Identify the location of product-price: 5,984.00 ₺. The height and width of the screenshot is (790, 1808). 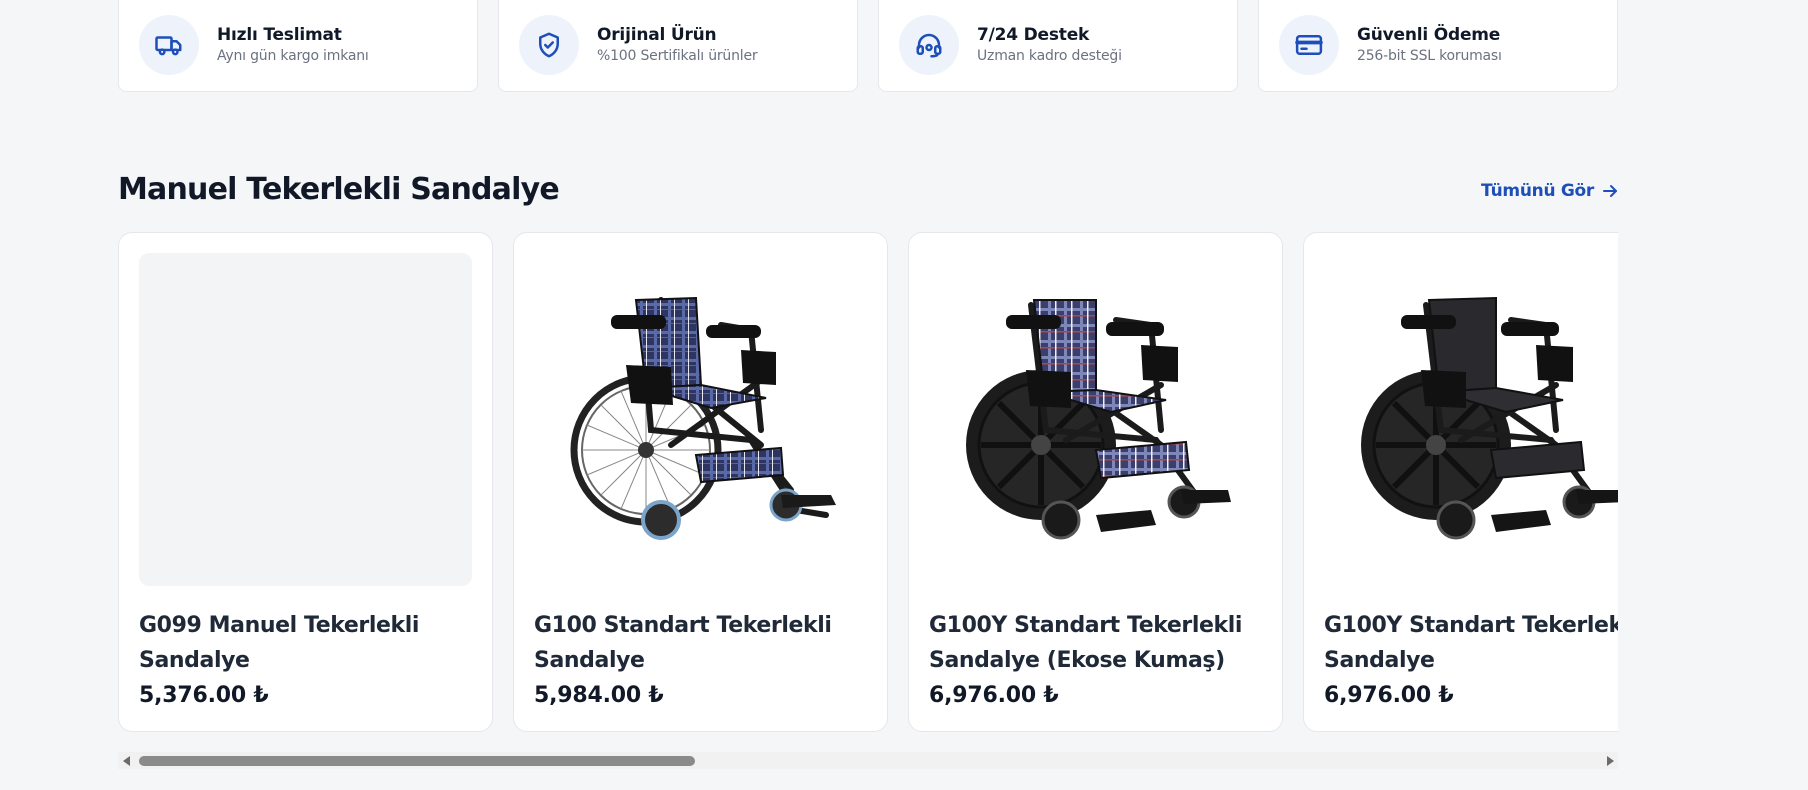
(599, 695).